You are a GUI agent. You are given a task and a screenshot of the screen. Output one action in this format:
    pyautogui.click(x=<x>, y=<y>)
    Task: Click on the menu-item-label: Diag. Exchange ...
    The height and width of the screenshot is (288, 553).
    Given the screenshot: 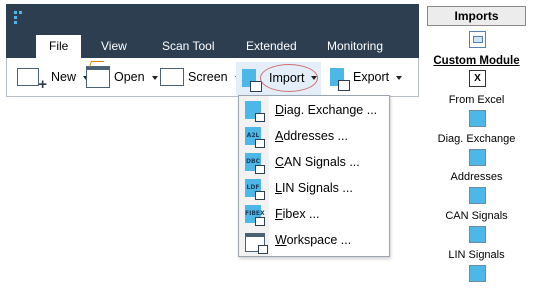 What is the action you would take?
    pyautogui.click(x=326, y=110)
    